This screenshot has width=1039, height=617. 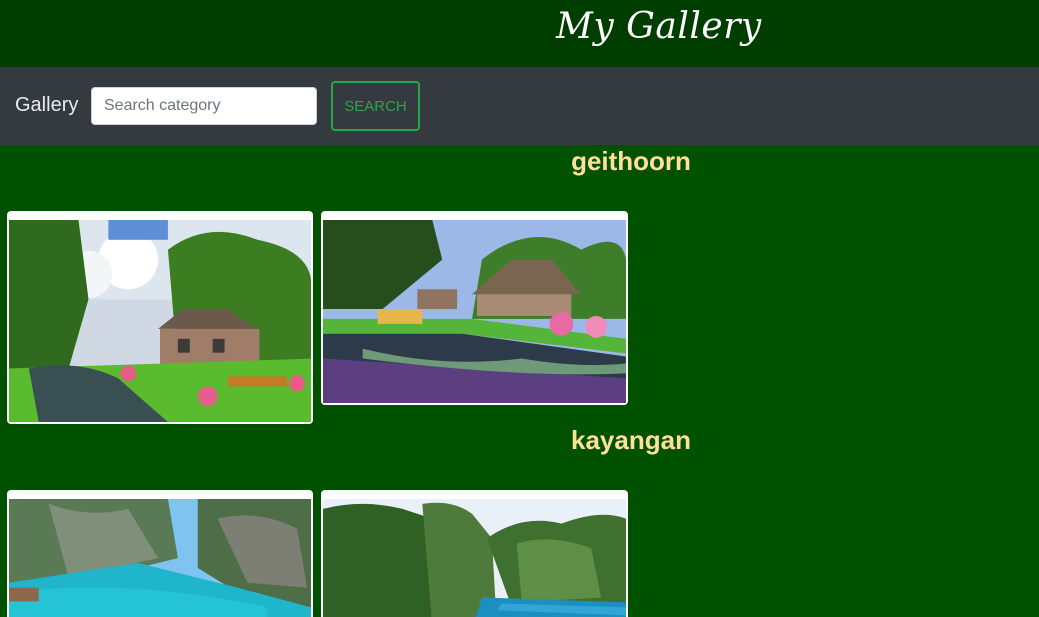 I want to click on turquoise-lagoon-photo, so click(x=160, y=558).